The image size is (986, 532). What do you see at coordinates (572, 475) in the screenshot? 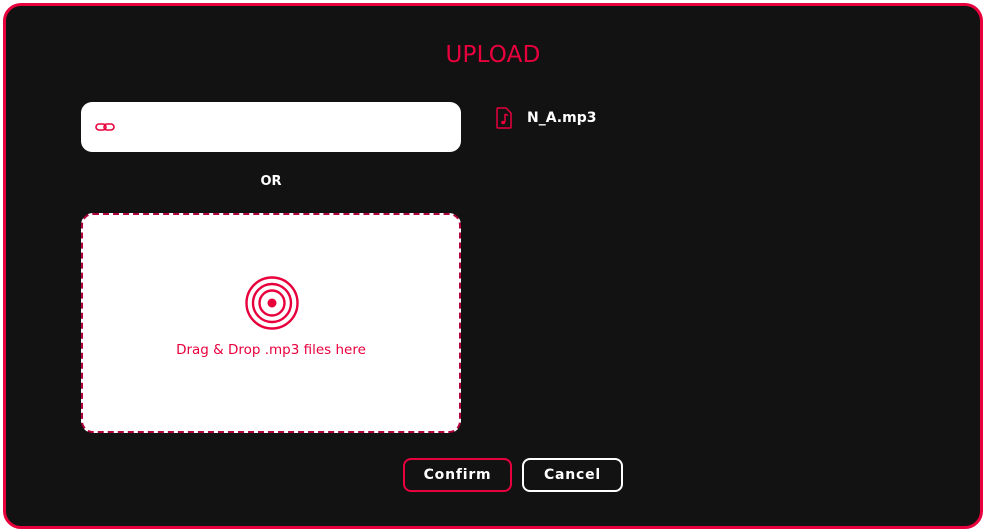
I see `cancel-button: Cancel` at bounding box center [572, 475].